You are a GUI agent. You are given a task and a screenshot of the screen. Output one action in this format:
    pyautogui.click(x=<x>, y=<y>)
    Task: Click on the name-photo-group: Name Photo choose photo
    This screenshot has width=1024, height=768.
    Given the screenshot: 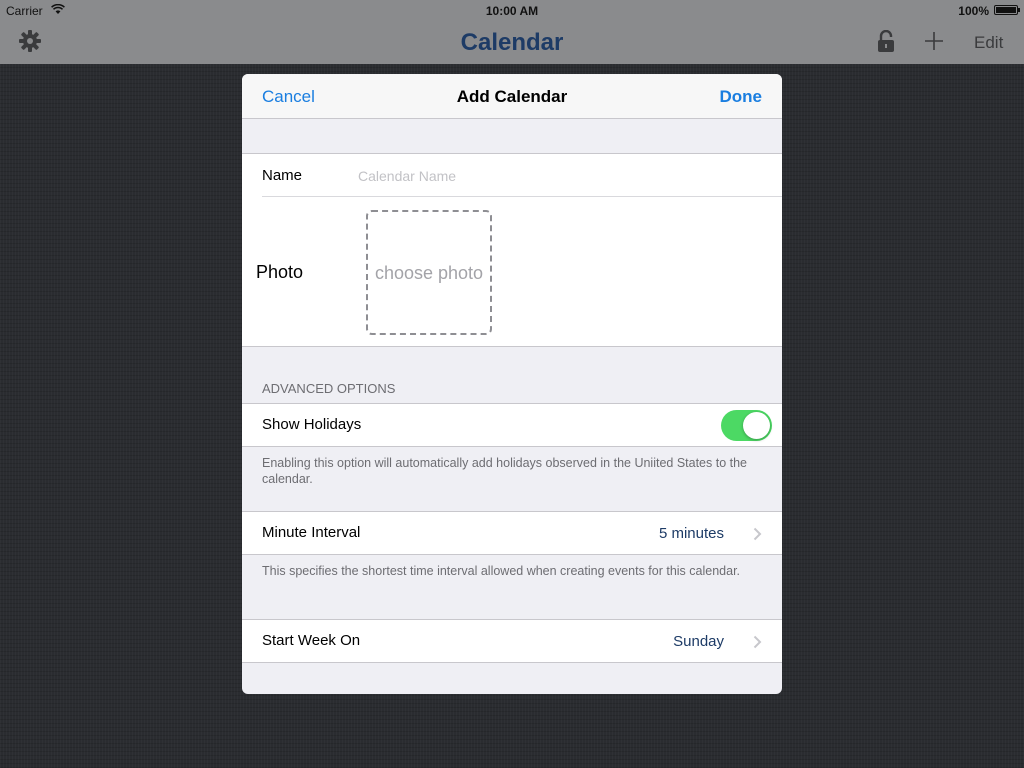 What is the action you would take?
    pyautogui.click(x=512, y=250)
    